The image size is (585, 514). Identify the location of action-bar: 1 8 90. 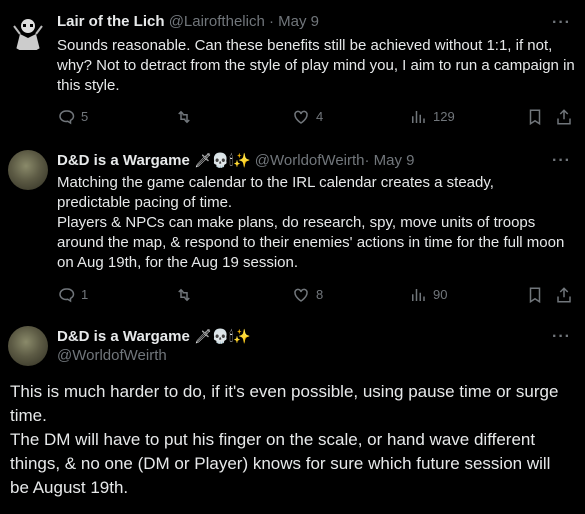
(292, 296).